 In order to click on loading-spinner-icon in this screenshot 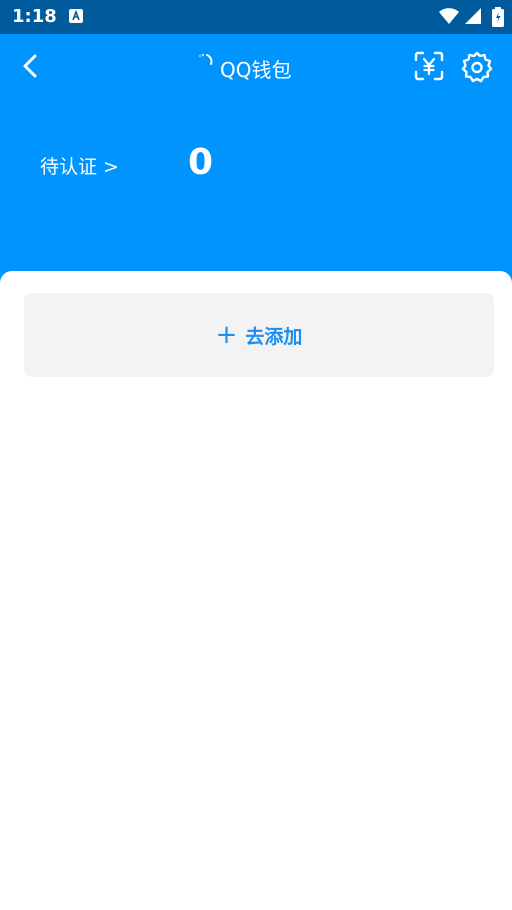, I will do `click(205, 59)`.